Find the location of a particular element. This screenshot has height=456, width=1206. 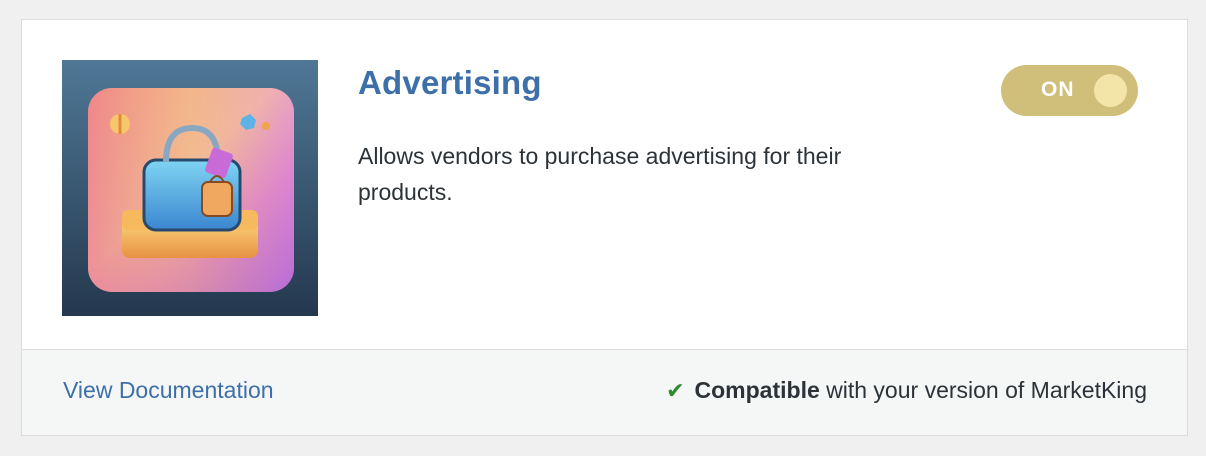

compatibility-strong: Compatible is located at coordinates (757, 390).